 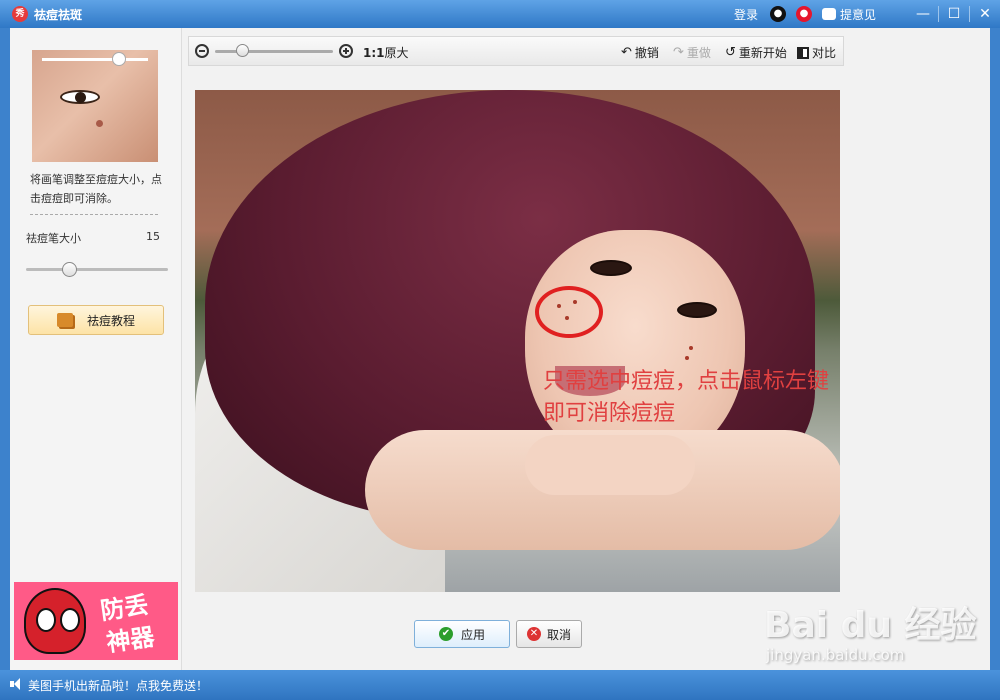 What do you see at coordinates (730, 52) in the screenshot?
I see `reset-icon: ↺` at bounding box center [730, 52].